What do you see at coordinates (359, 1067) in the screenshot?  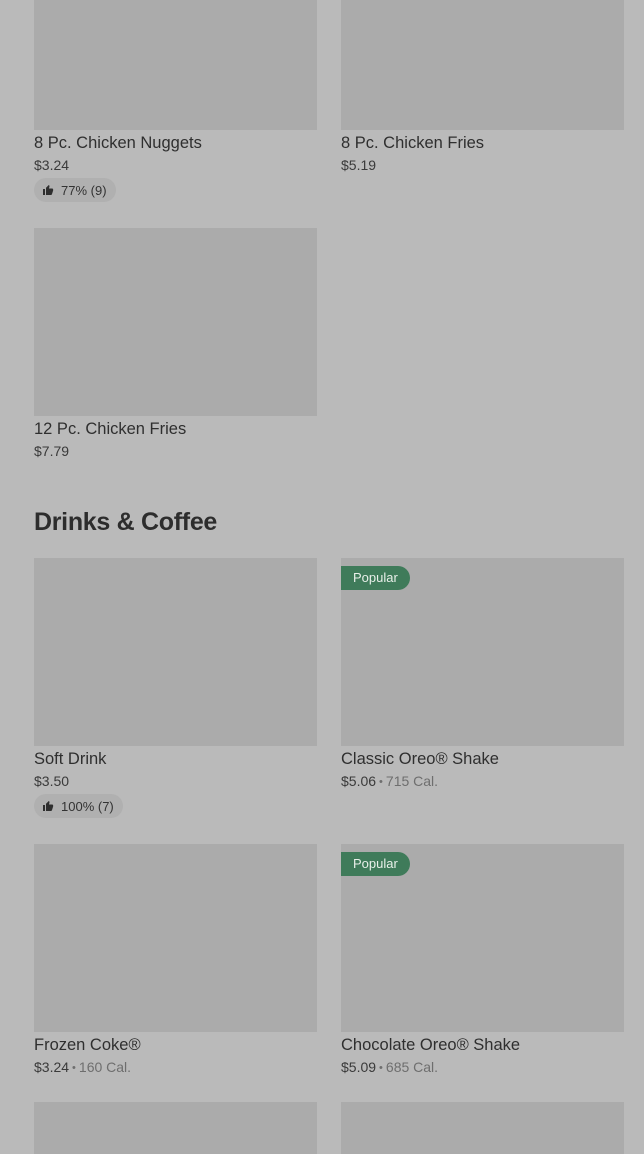 I see `item-price: $5.09` at bounding box center [359, 1067].